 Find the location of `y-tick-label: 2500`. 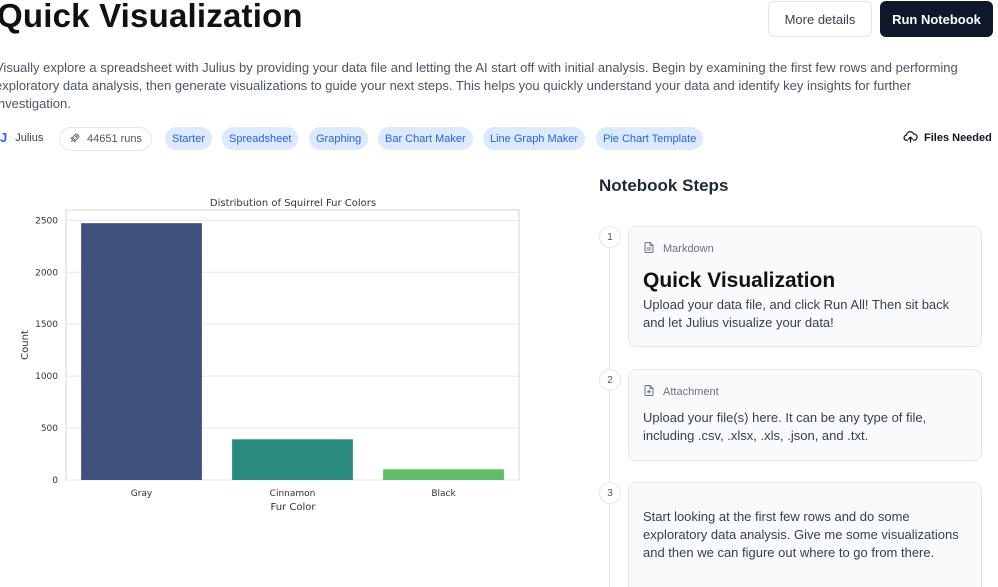

y-tick-label: 2500 is located at coordinates (46, 221).